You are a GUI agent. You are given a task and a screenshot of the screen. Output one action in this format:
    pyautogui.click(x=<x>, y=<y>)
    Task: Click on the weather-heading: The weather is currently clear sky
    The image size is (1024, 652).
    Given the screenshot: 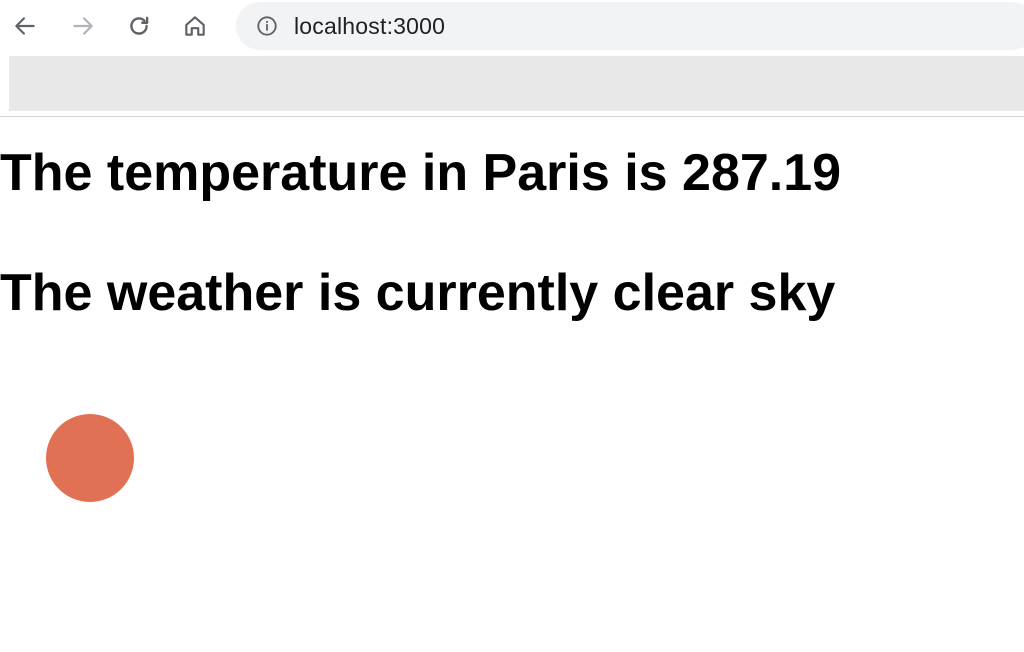 What is the action you would take?
    pyautogui.click(x=418, y=293)
    